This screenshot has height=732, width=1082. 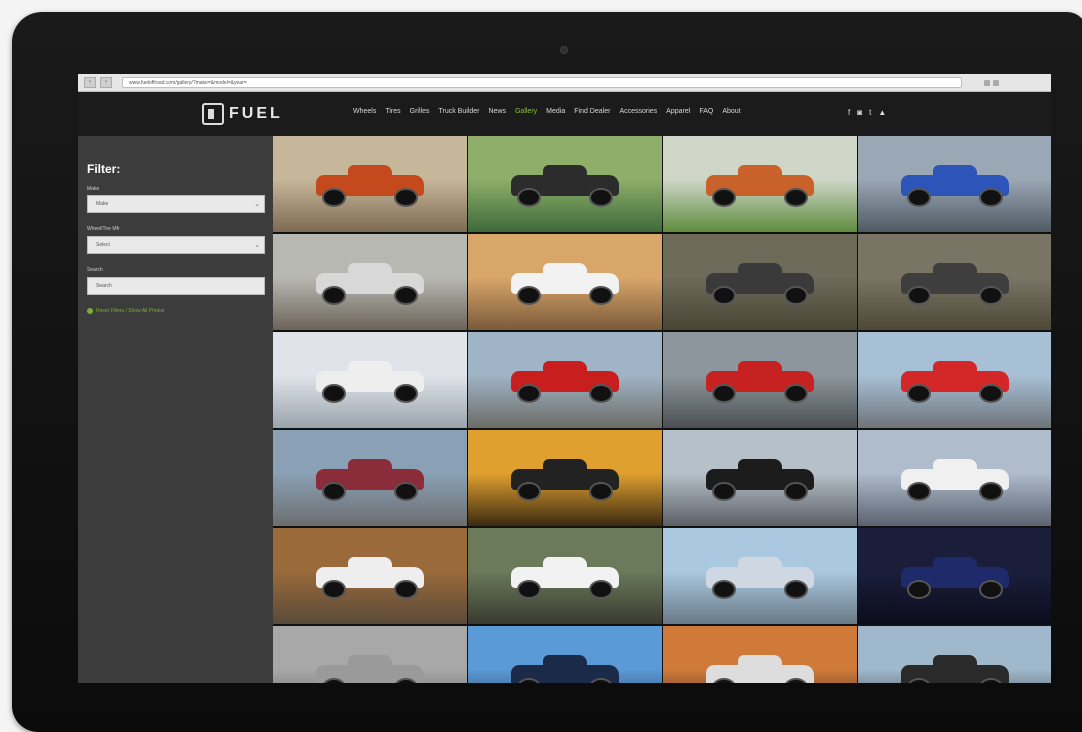 What do you see at coordinates (364, 111) in the screenshot?
I see `nav-item-wheels: Wheels` at bounding box center [364, 111].